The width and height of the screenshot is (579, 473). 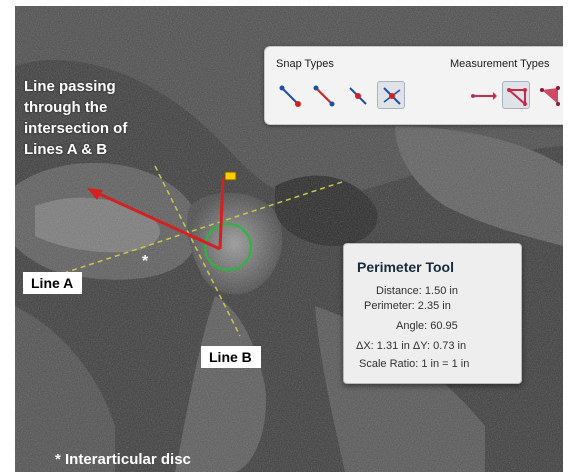 What do you see at coordinates (427, 326) in the screenshot?
I see `angle-readout: Angle: 60.95` at bounding box center [427, 326].